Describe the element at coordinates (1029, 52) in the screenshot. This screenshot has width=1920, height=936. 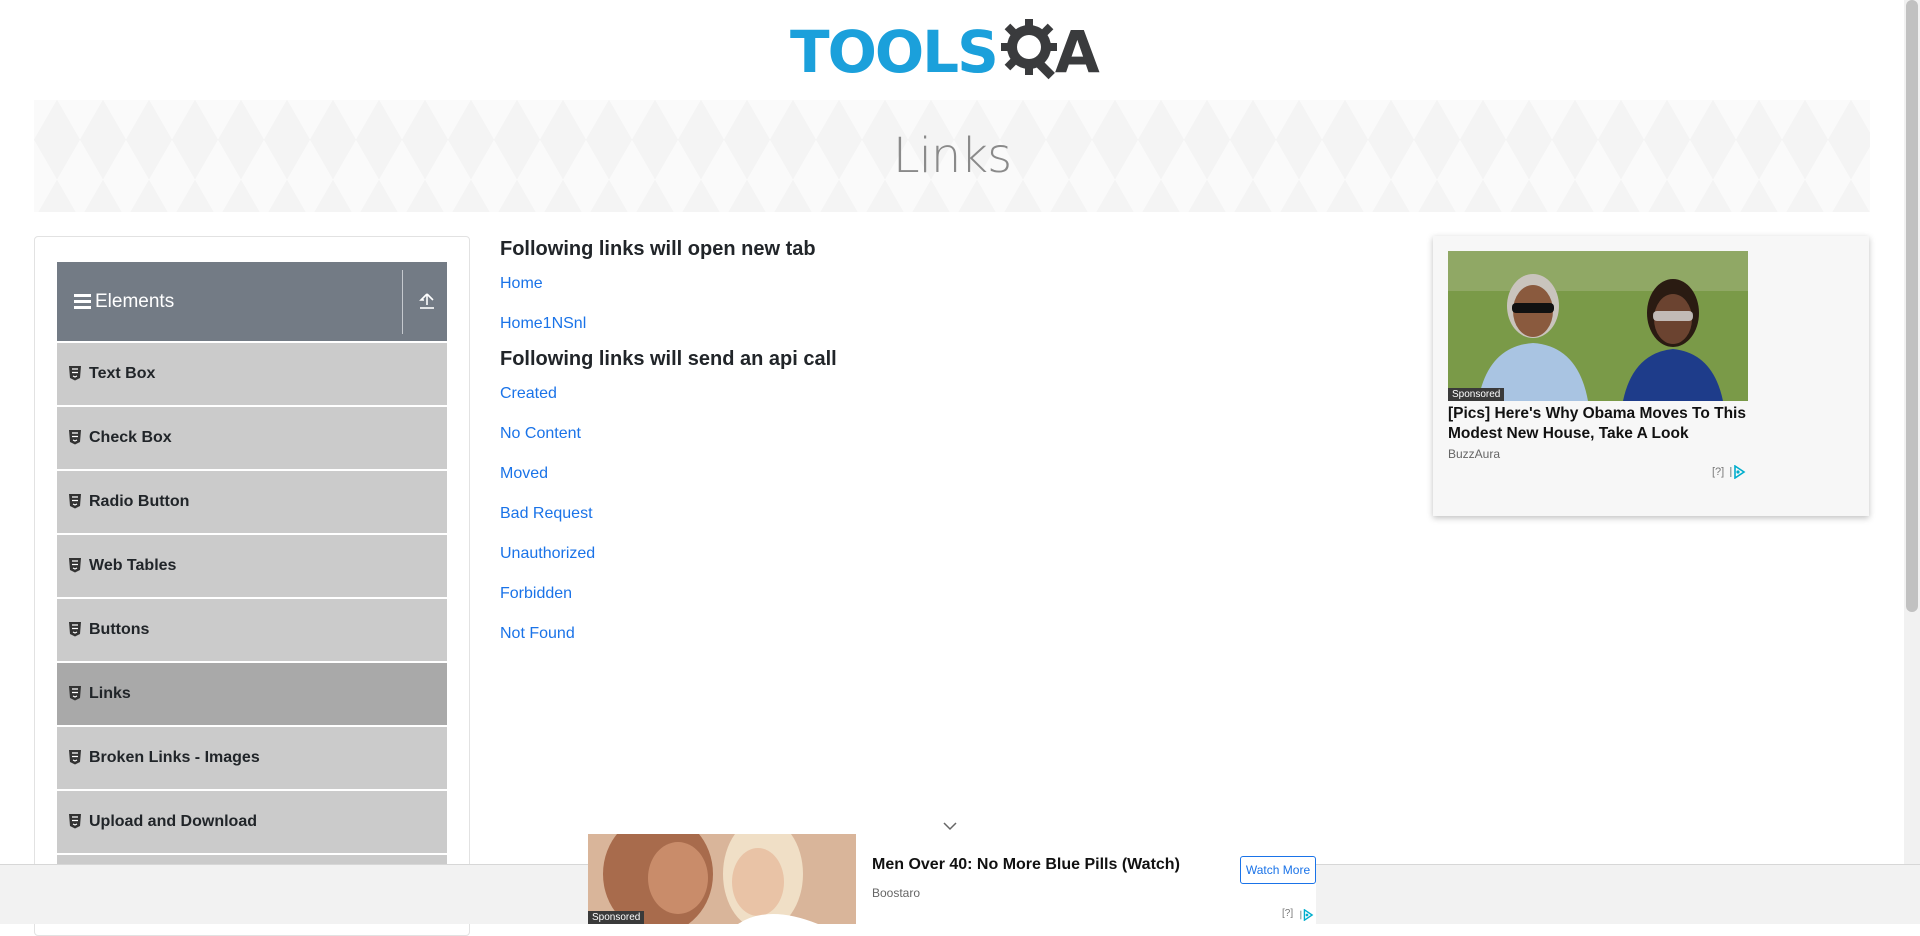
I see `gear-magnifier-icon` at that location.